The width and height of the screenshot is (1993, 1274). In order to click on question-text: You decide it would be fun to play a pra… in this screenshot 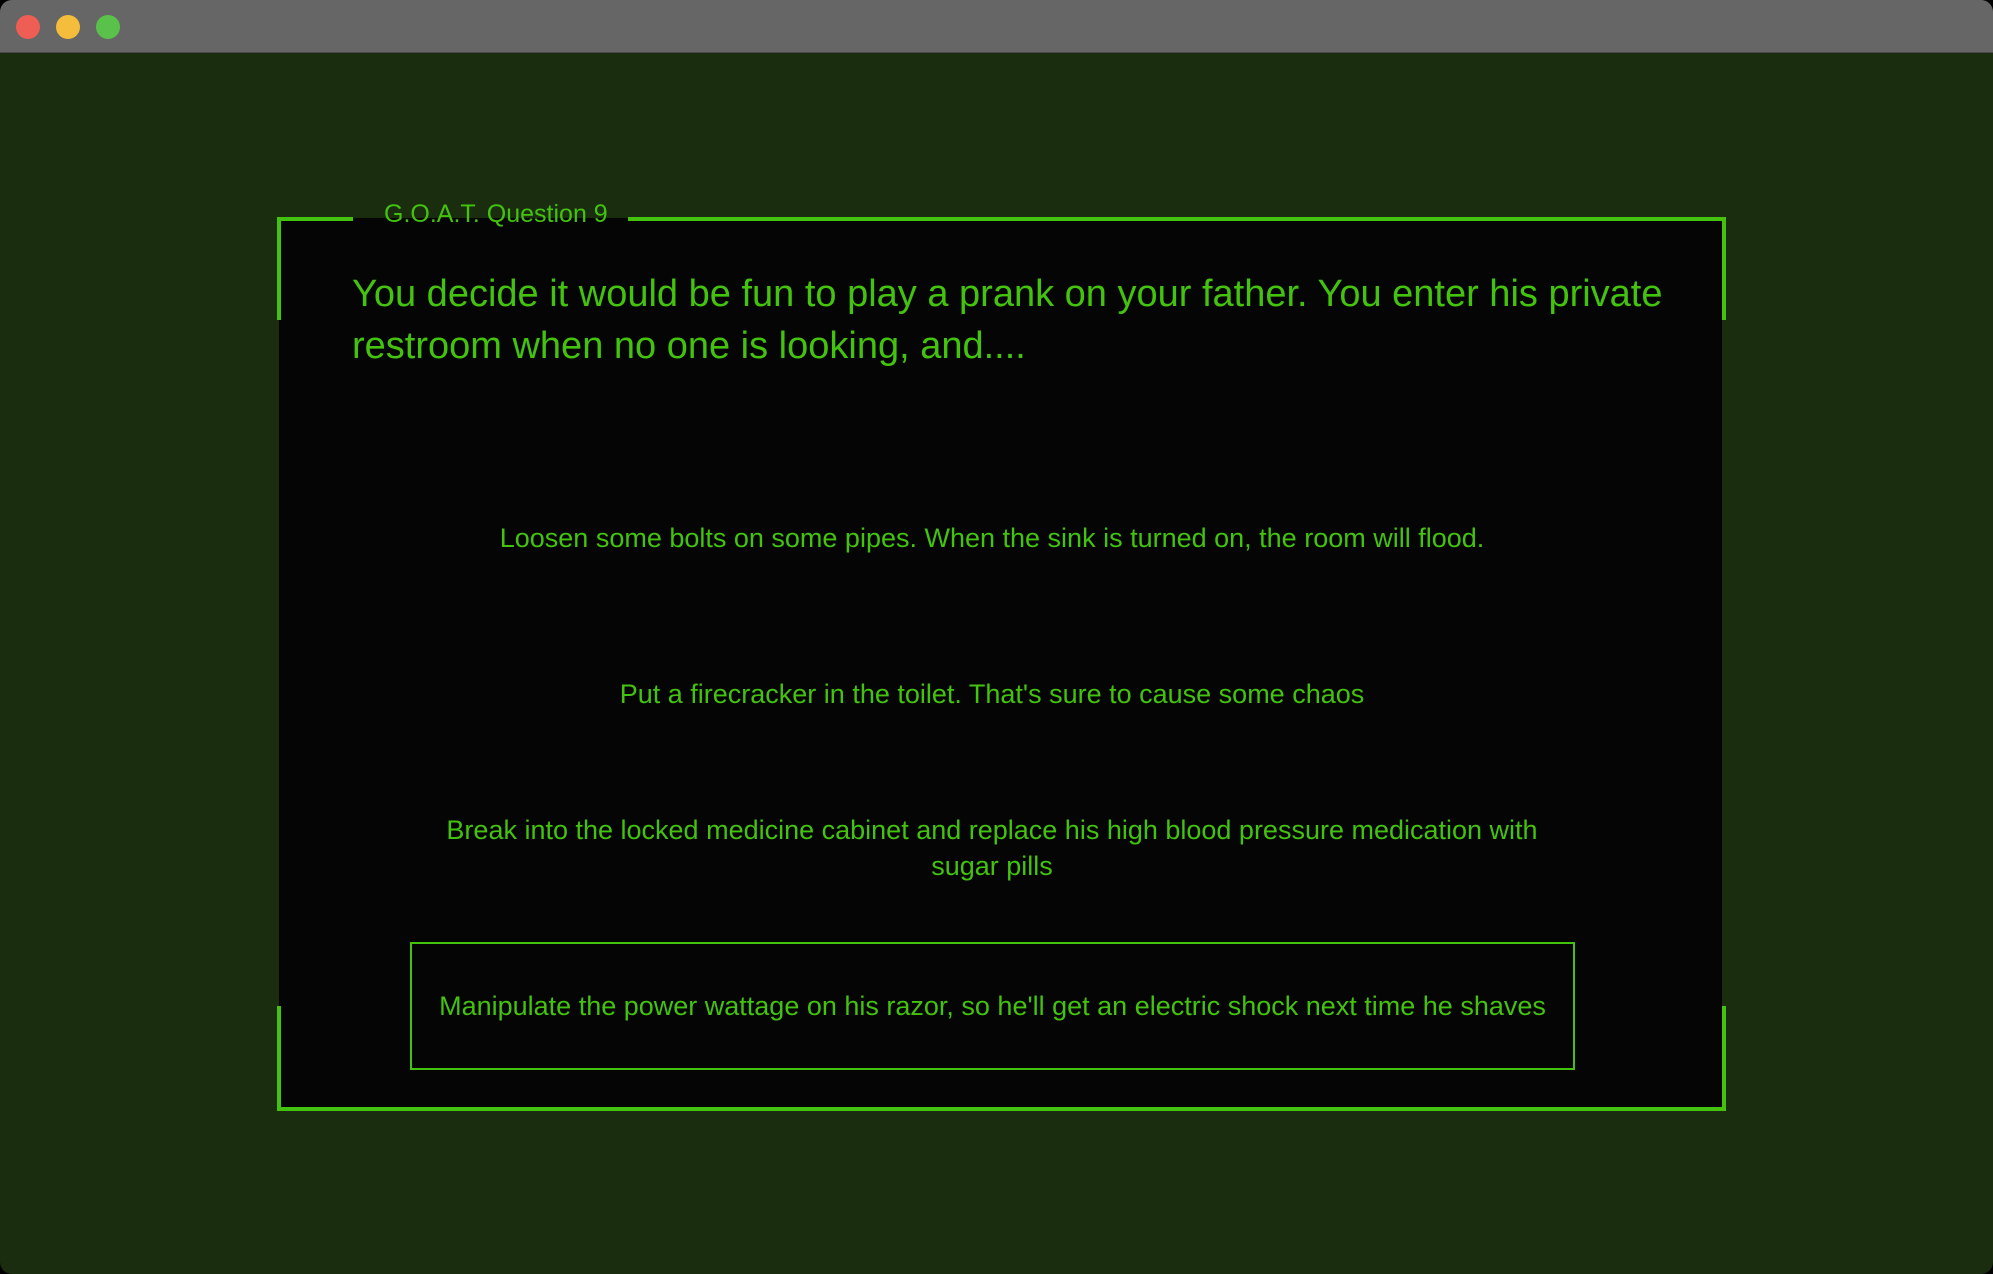, I will do `click(1007, 320)`.